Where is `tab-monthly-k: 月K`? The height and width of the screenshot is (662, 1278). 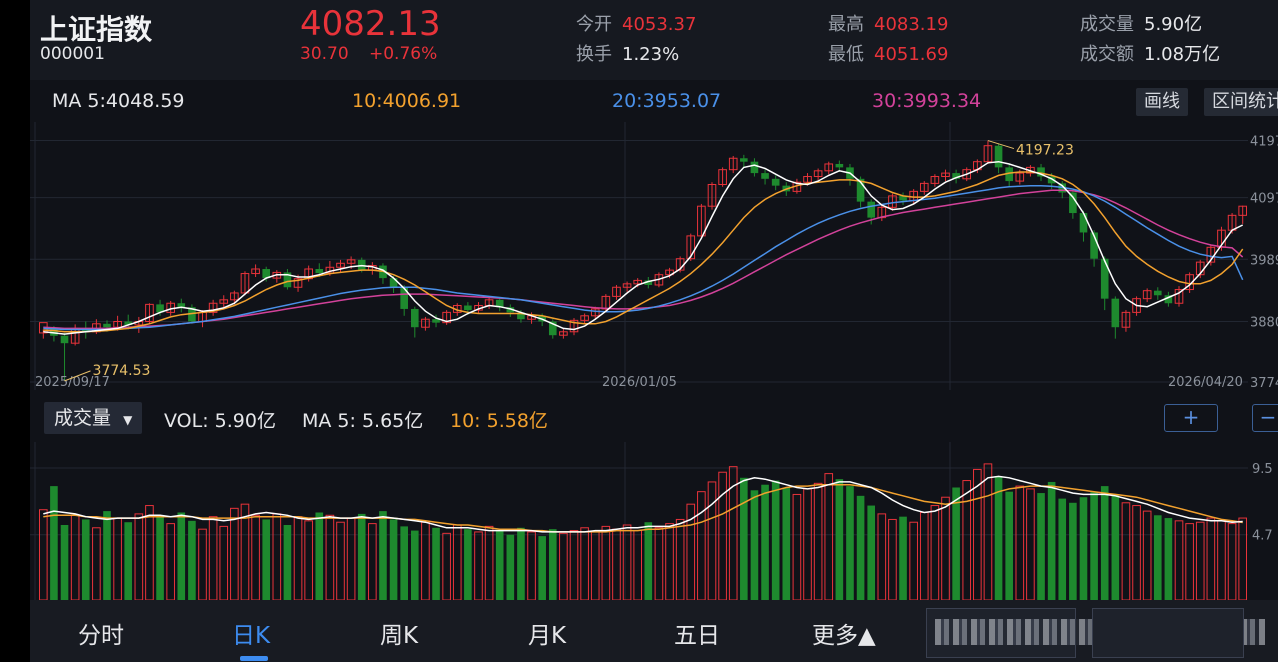
tab-monthly-k: 月K is located at coordinates (547, 633).